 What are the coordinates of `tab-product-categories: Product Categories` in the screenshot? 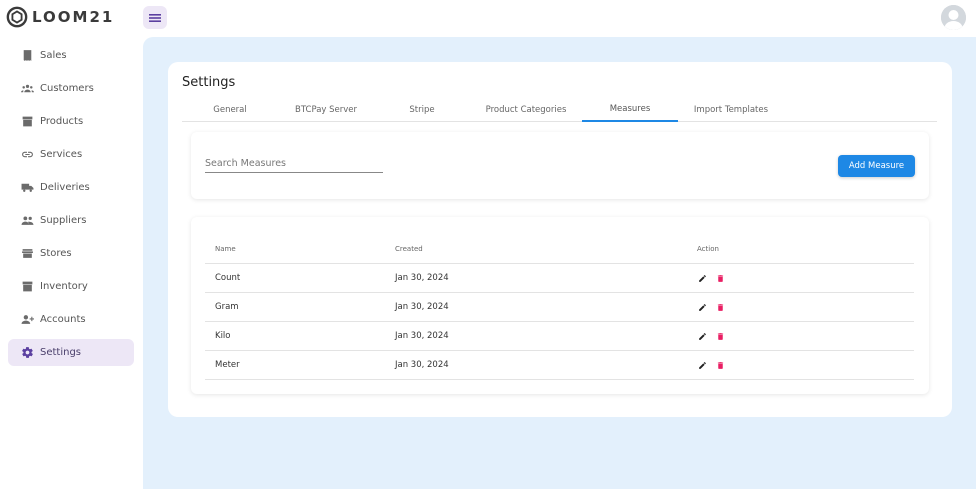 It's located at (526, 110).